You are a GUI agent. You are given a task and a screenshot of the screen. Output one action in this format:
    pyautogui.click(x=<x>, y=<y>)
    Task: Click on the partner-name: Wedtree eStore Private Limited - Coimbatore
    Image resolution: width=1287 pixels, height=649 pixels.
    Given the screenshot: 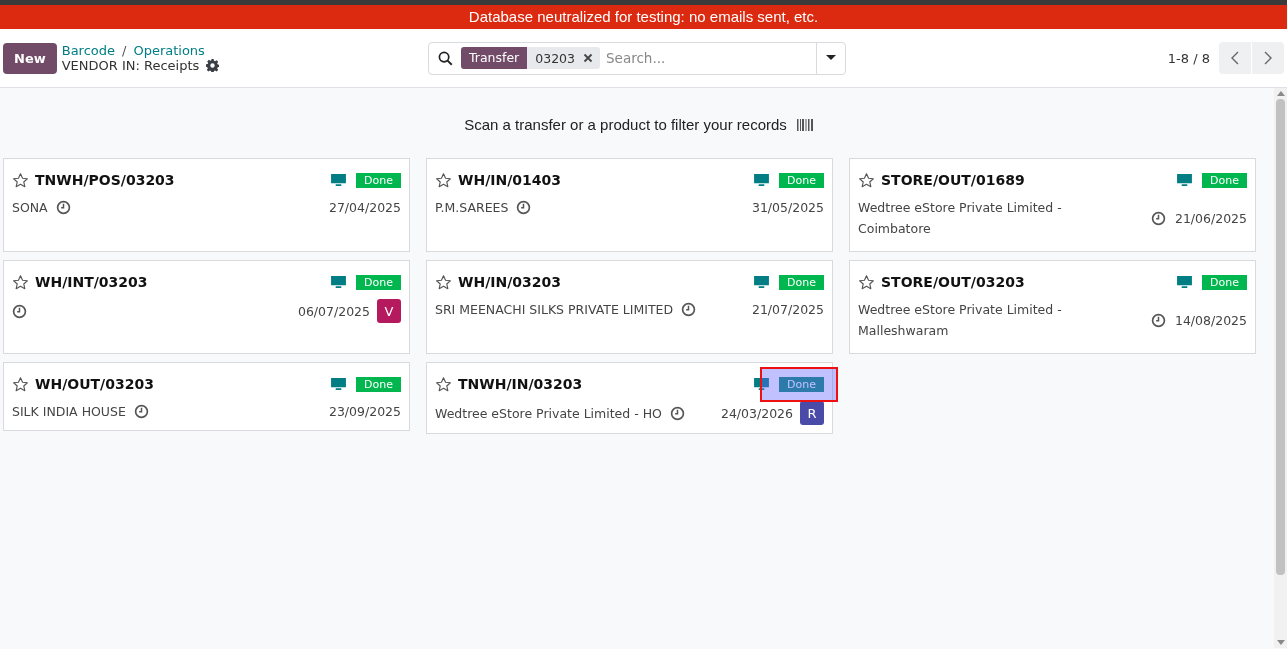 What is the action you would take?
    pyautogui.click(x=960, y=218)
    